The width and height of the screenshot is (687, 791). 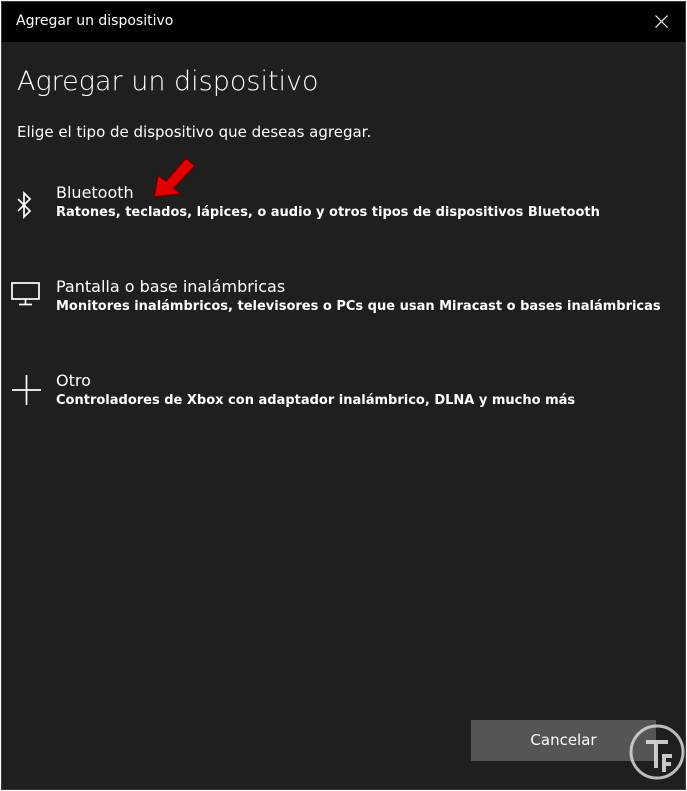 I want to click on bluetooth-icon, so click(x=25, y=201).